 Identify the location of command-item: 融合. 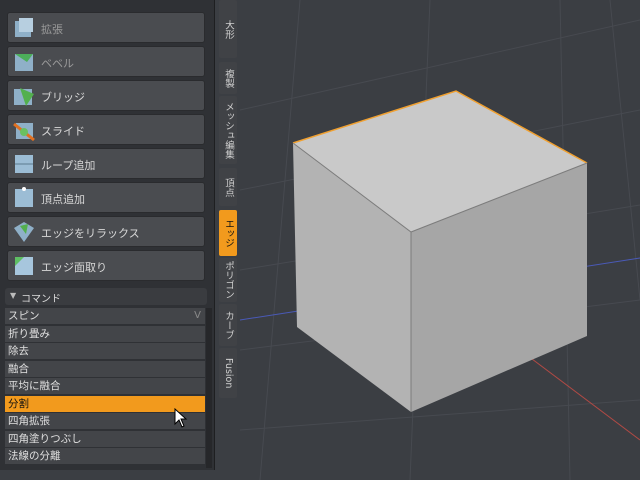
(105, 368).